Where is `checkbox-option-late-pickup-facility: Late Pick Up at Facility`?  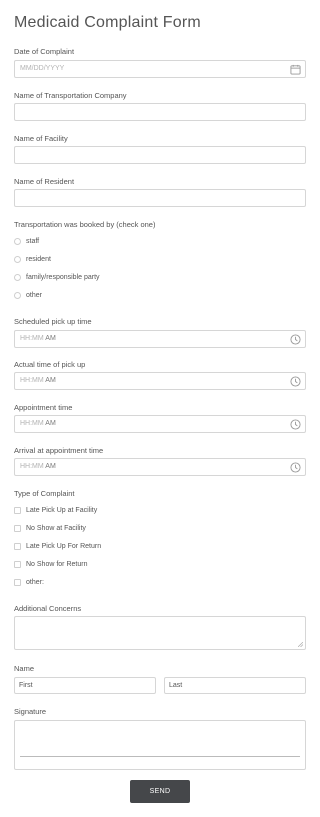
checkbox-option-late-pickup-facility: Late Pick Up at Facility is located at coordinates (55, 510).